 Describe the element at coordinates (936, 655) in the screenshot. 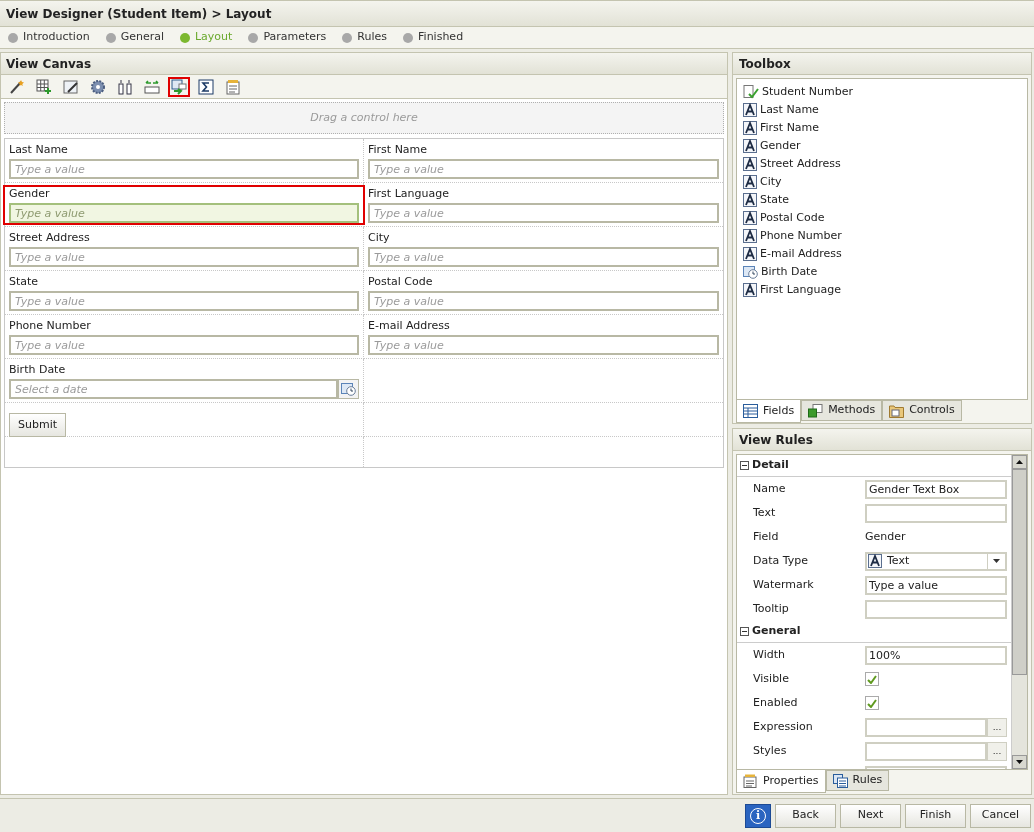

I see `property-input: 100%` at that location.